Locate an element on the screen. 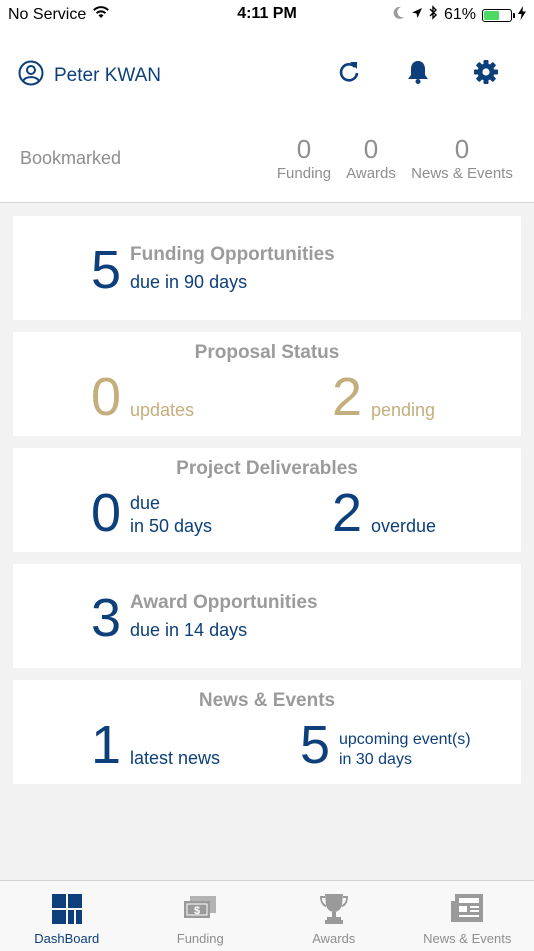 Image resolution: width=534 pixels, height=951 pixels. proposal-pending-count: 2 is located at coordinates (347, 397).